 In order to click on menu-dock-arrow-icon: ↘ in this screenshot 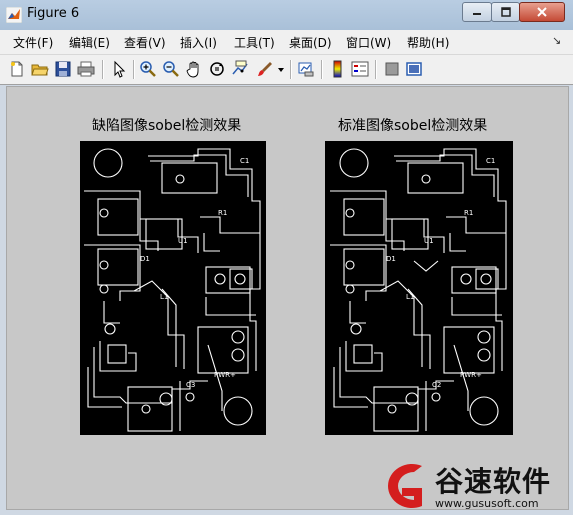, I will do `click(556, 40)`.